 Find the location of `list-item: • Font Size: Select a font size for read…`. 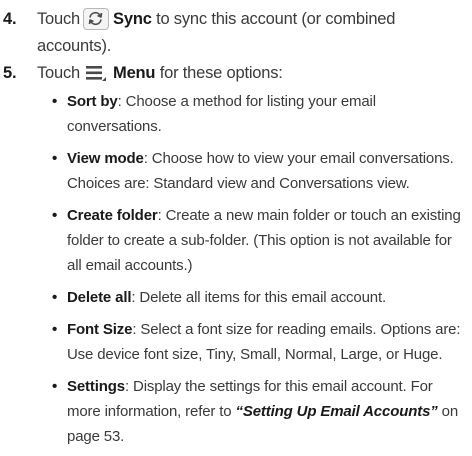

list-item: • Font Size: Select a font size for read… is located at coordinates (261, 342).